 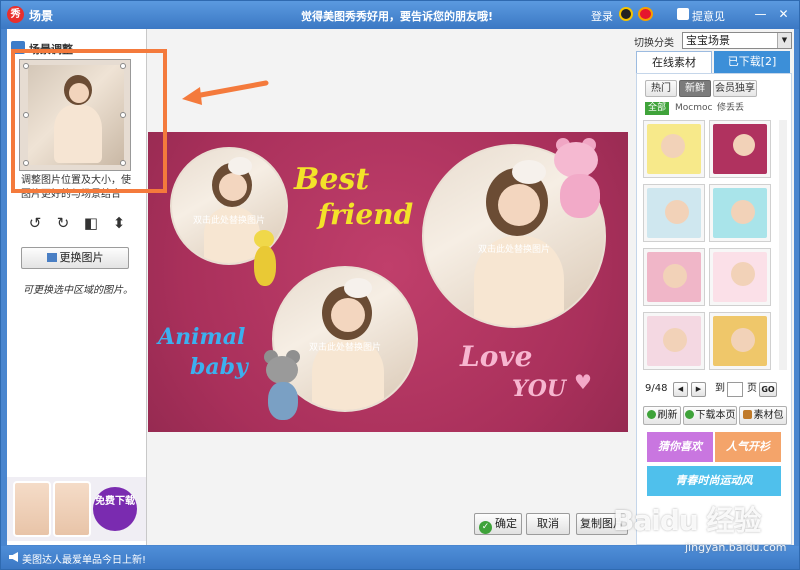 I want to click on giraffe-body, so click(x=265, y=266).